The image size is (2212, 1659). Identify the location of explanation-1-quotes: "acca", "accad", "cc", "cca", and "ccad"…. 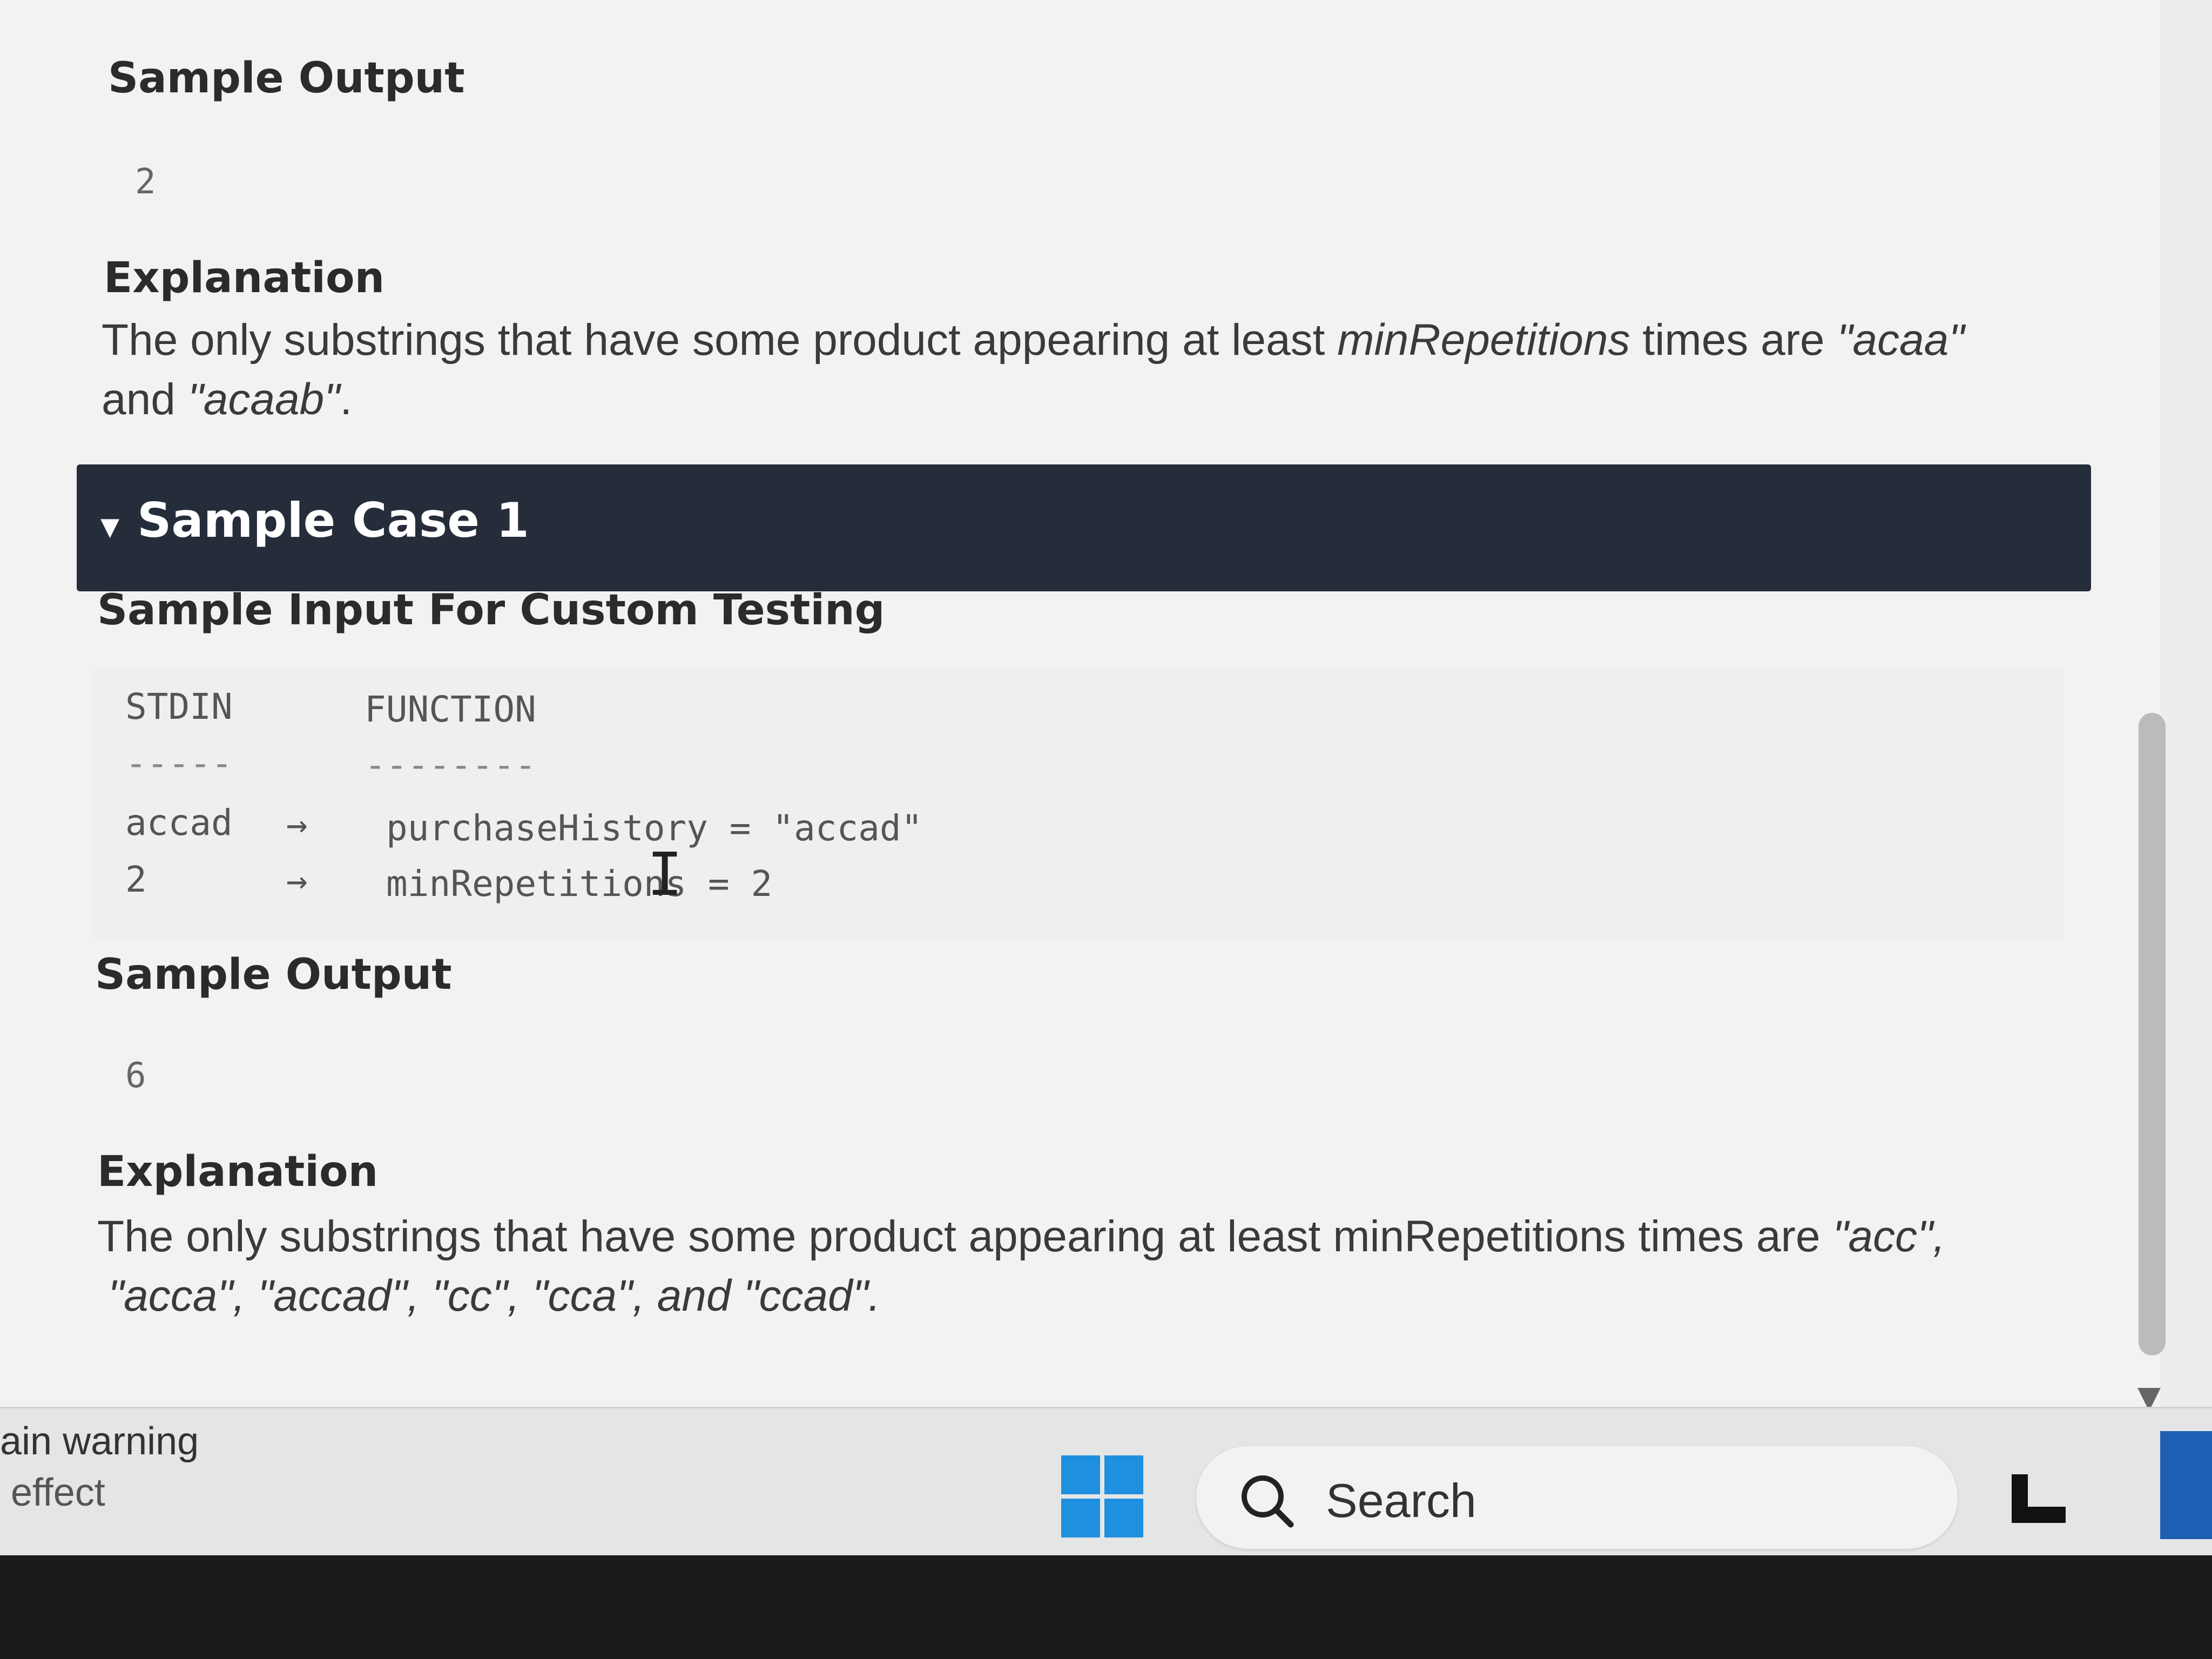
(494, 1295).